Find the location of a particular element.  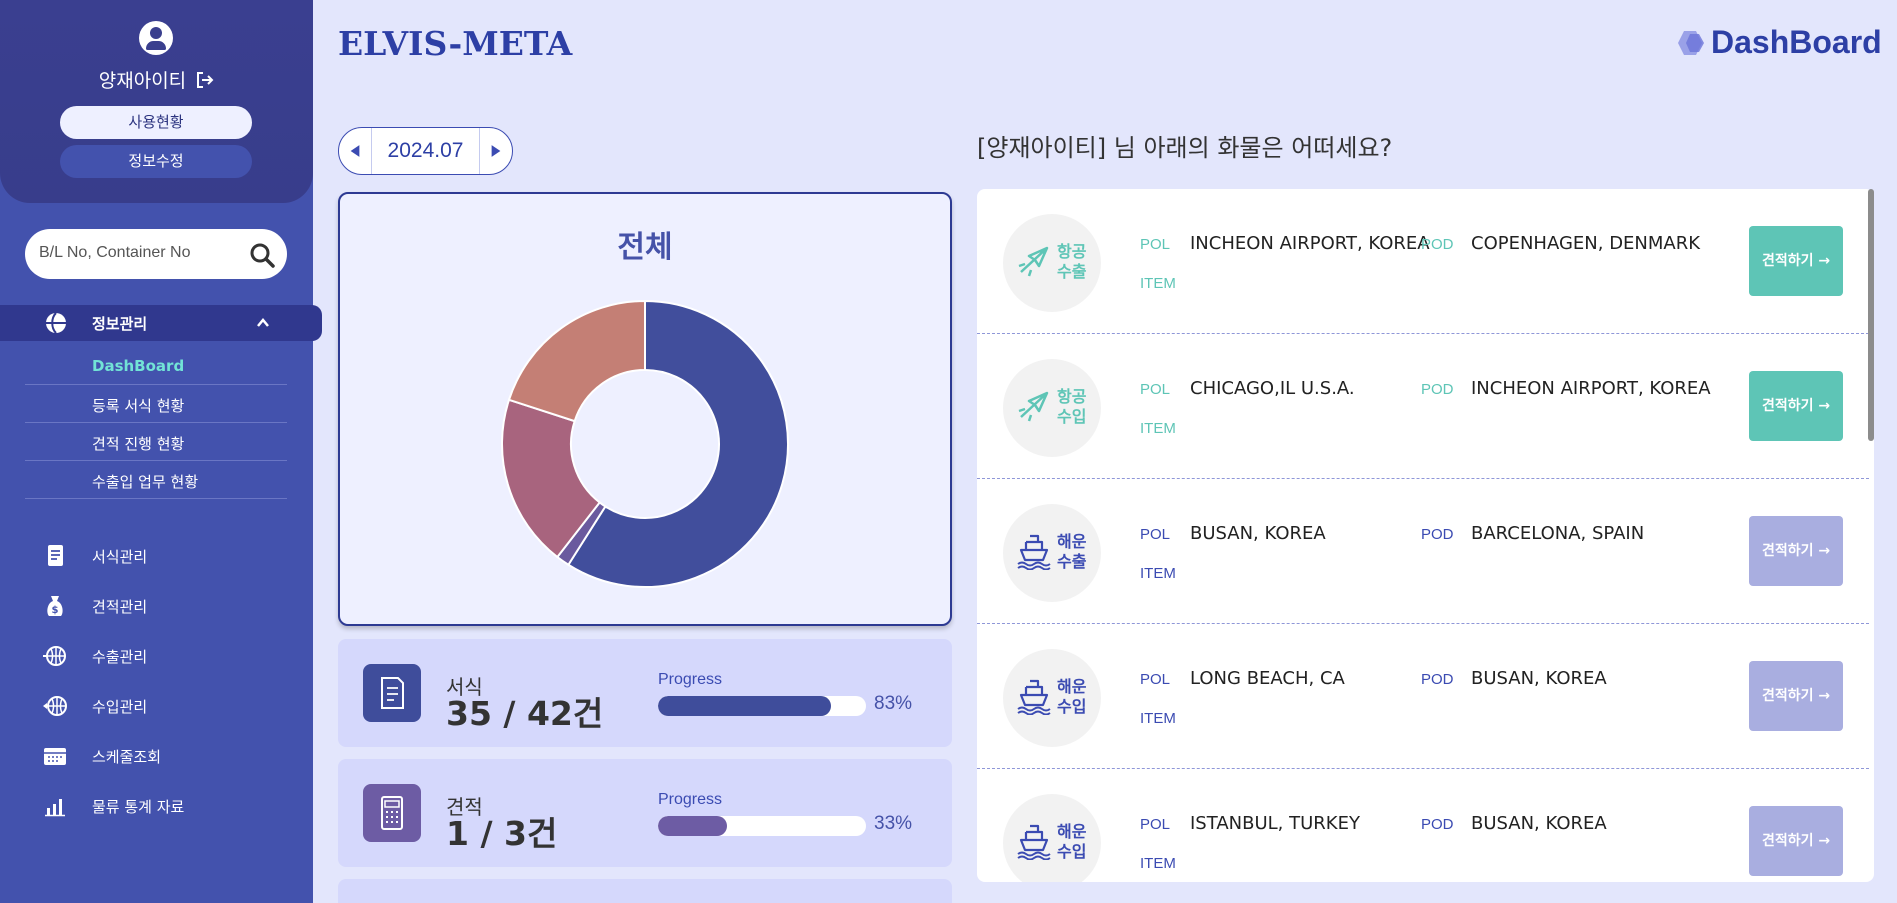

submenu-label: DashBoard is located at coordinates (138, 366).